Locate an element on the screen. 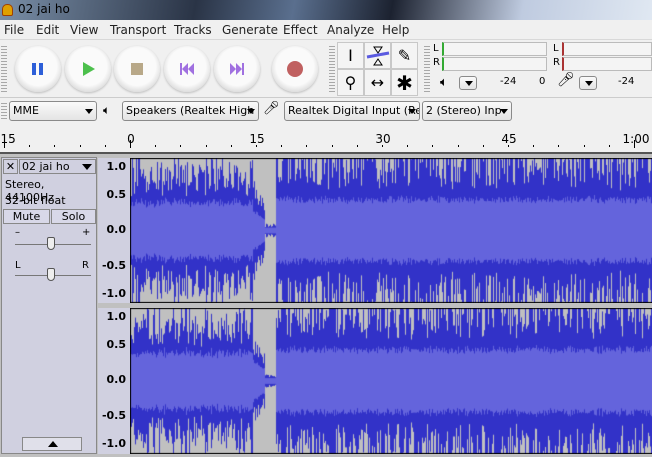  skip-to-end-button is located at coordinates (237, 69).